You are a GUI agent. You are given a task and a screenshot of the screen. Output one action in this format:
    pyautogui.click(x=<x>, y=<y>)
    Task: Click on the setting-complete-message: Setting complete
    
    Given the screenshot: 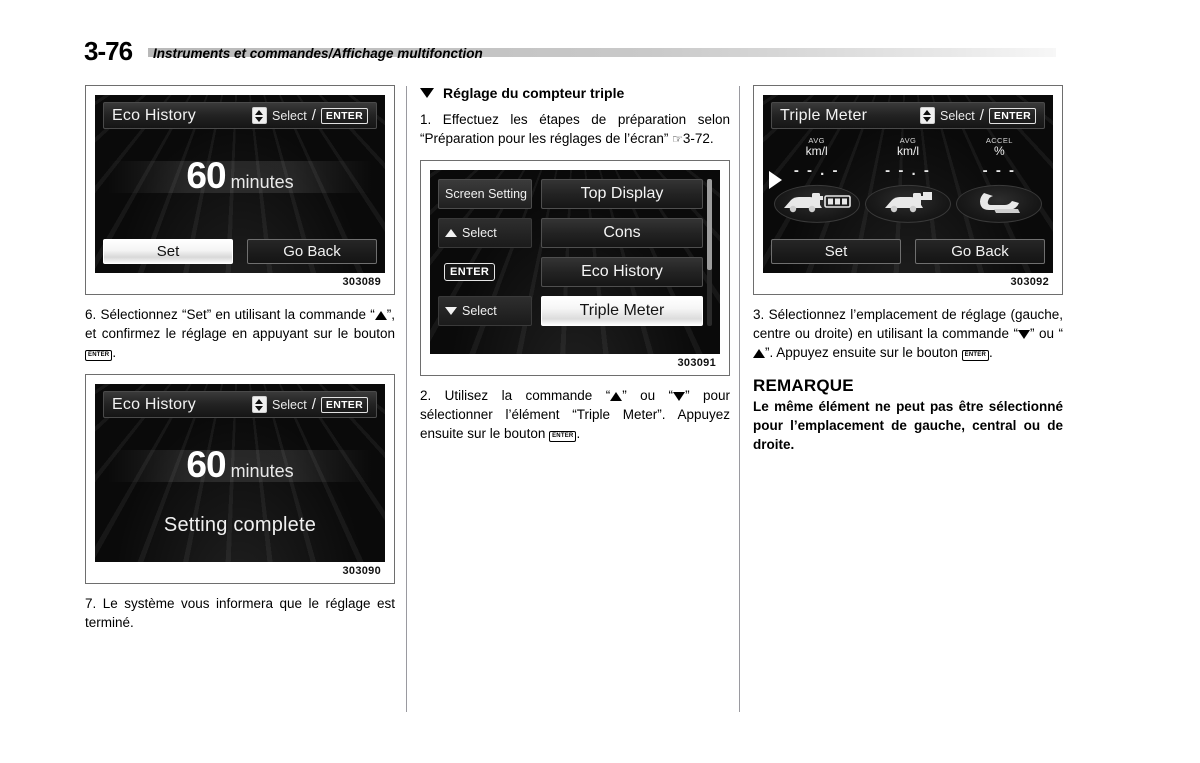 What is the action you would take?
    pyautogui.click(x=240, y=525)
    